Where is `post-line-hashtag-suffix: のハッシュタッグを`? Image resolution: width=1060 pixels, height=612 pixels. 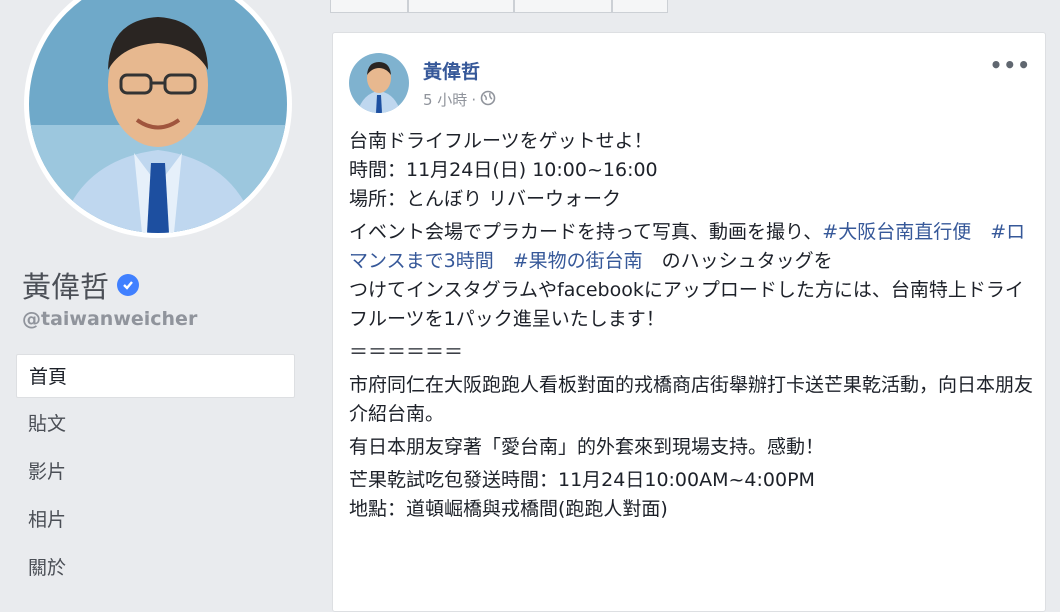
post-line-hashtag-suffix: のハッシュタッグを is located at coordinates (747, 261).